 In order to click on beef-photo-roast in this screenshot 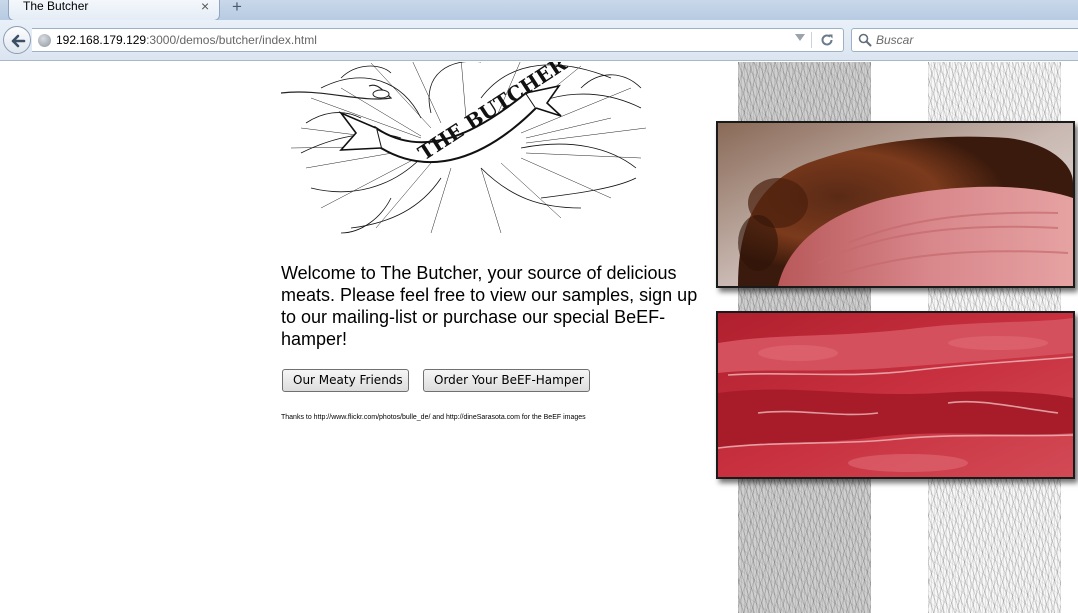, I will do `click(895, 204)`.